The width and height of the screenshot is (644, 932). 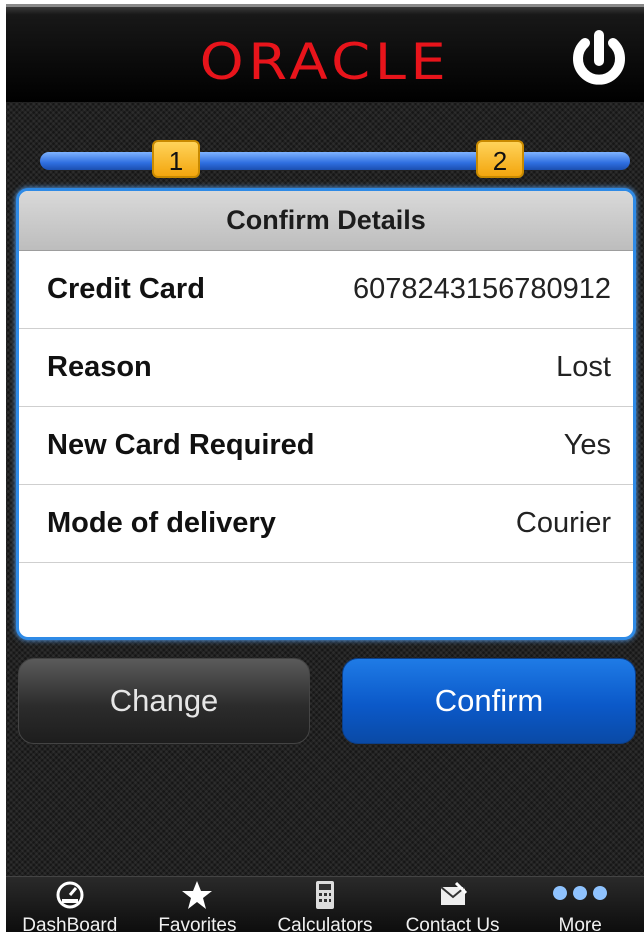 I want to click on step-1-badge: 1, so click(x=176, y=159).